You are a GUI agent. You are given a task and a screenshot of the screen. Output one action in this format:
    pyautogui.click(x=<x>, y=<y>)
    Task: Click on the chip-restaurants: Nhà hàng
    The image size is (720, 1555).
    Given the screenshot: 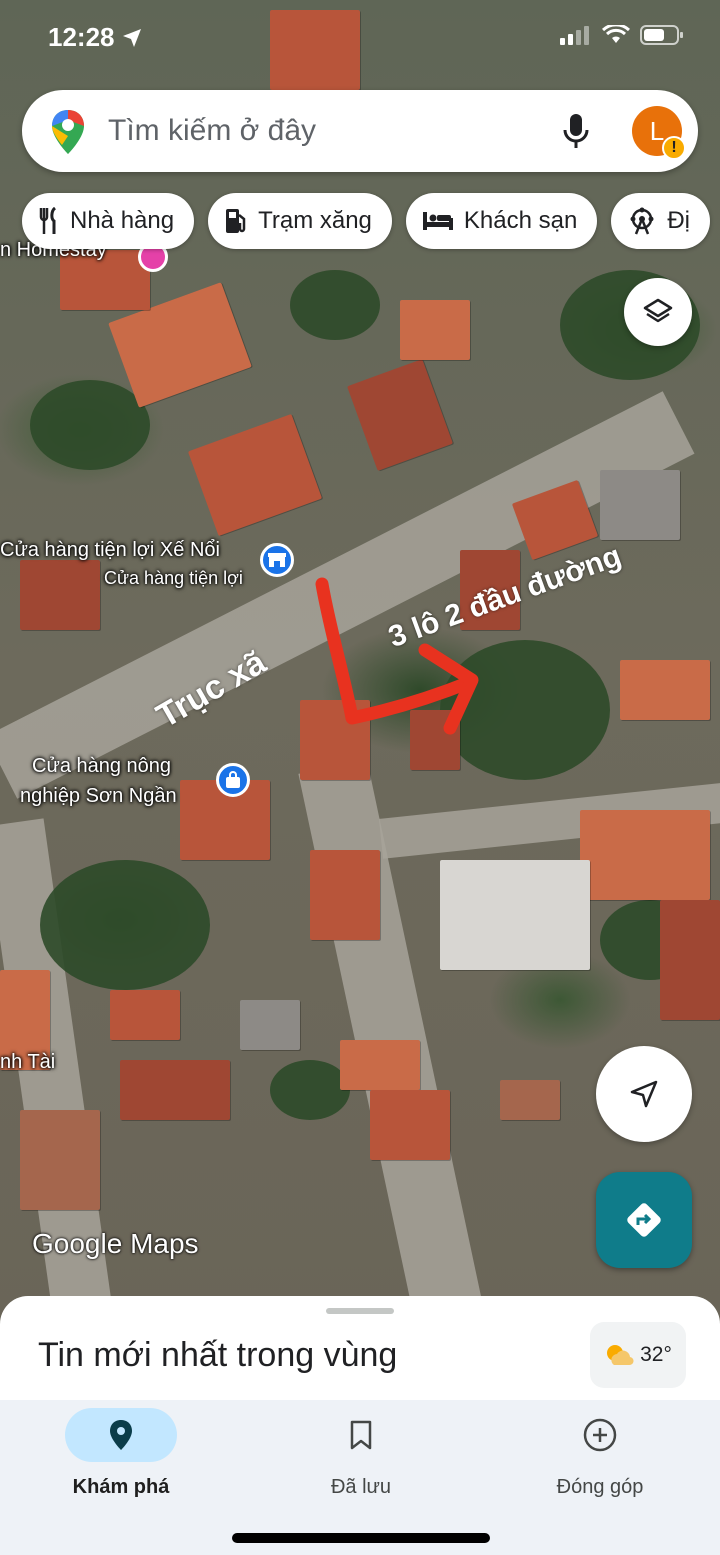 What is the action you would take?
    pyautogui.click(x=108, y=221)
    